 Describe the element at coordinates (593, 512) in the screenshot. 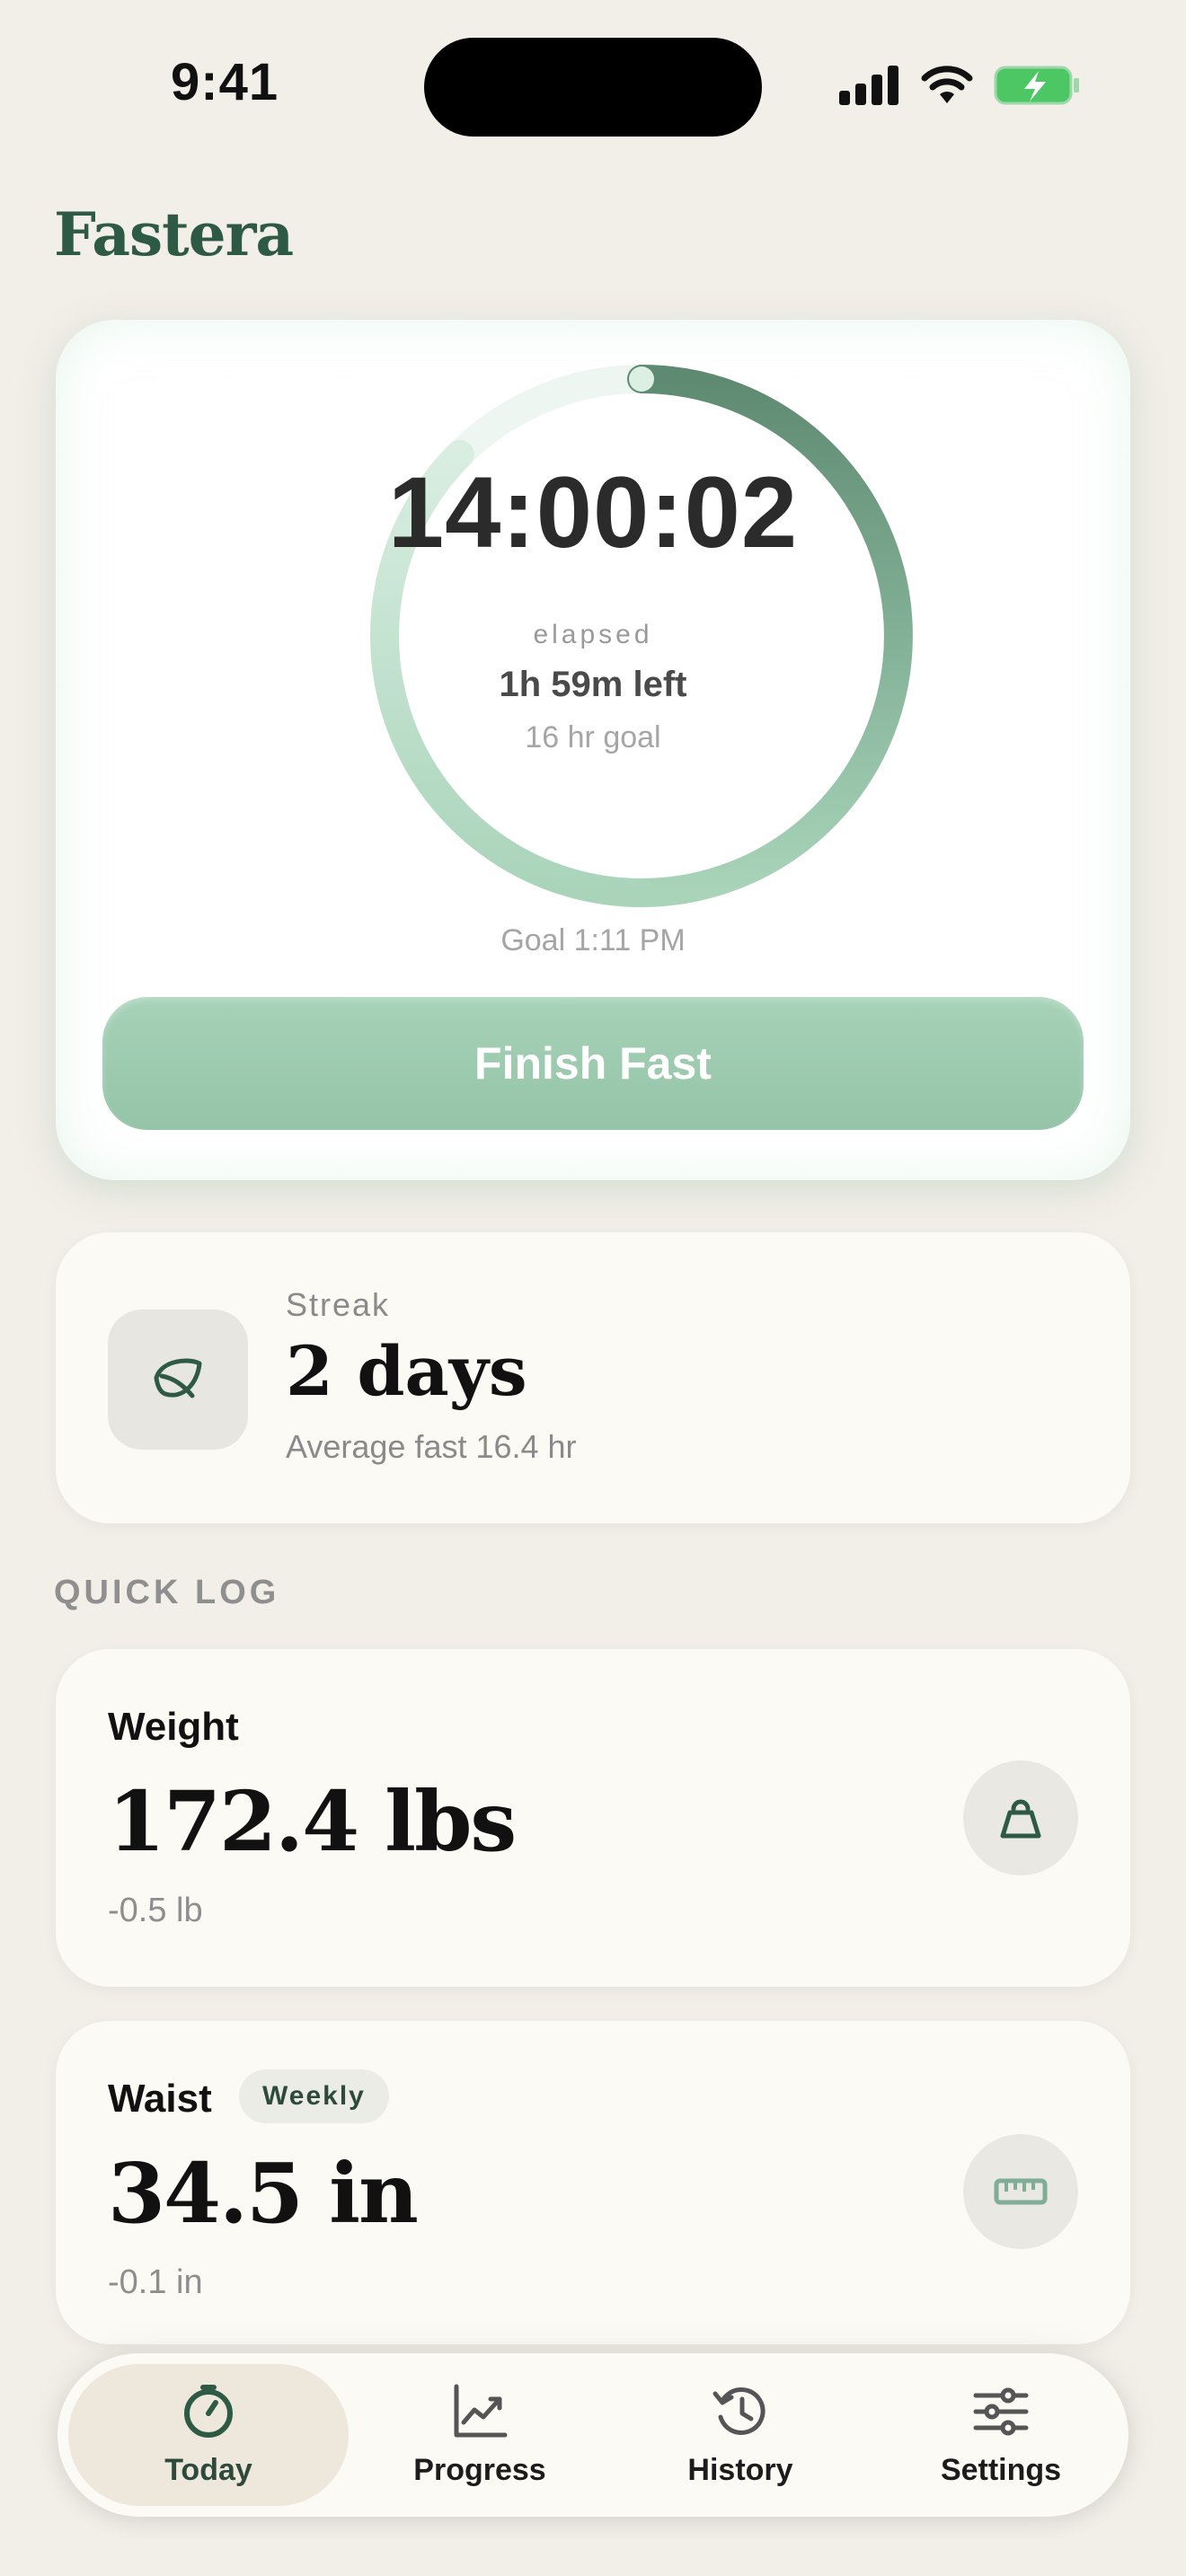

I see `elapsed-time: 14:00:02` at that location.